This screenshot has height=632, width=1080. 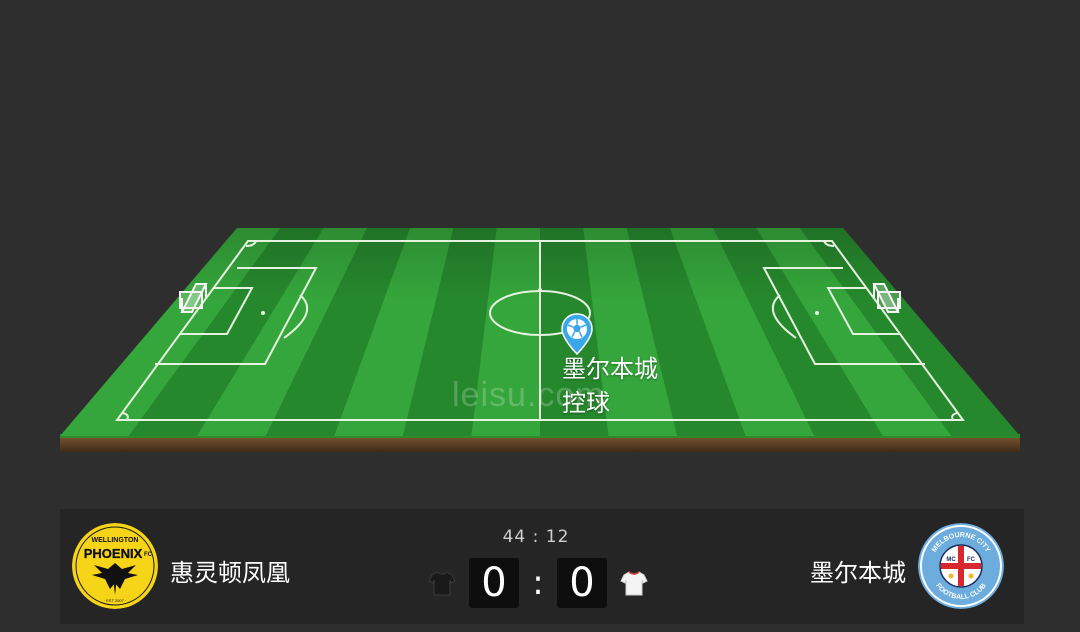 What do you see at coordinates (230, 570) in the screenshot?
I see `home-team-name: 惠灵顿凤凰` at bounding box center [230, 570].